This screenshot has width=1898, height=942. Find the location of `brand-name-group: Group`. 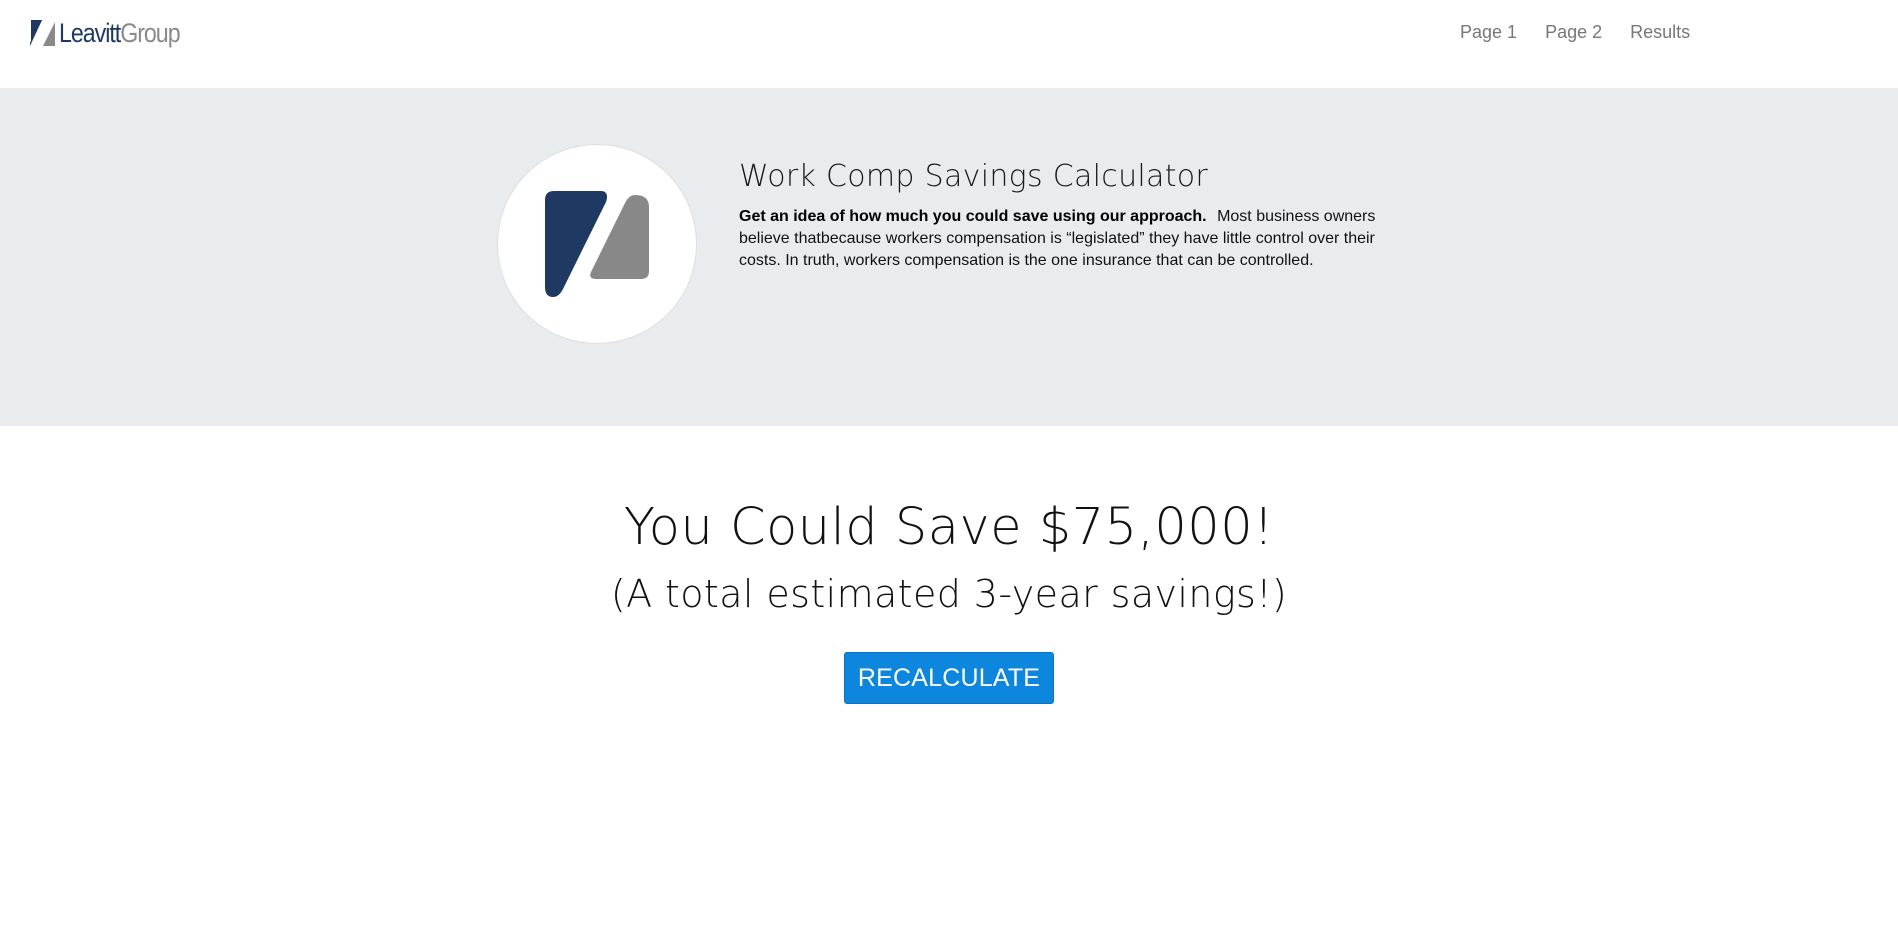

brand-name-group: Group is located at coordinates (150, 32).